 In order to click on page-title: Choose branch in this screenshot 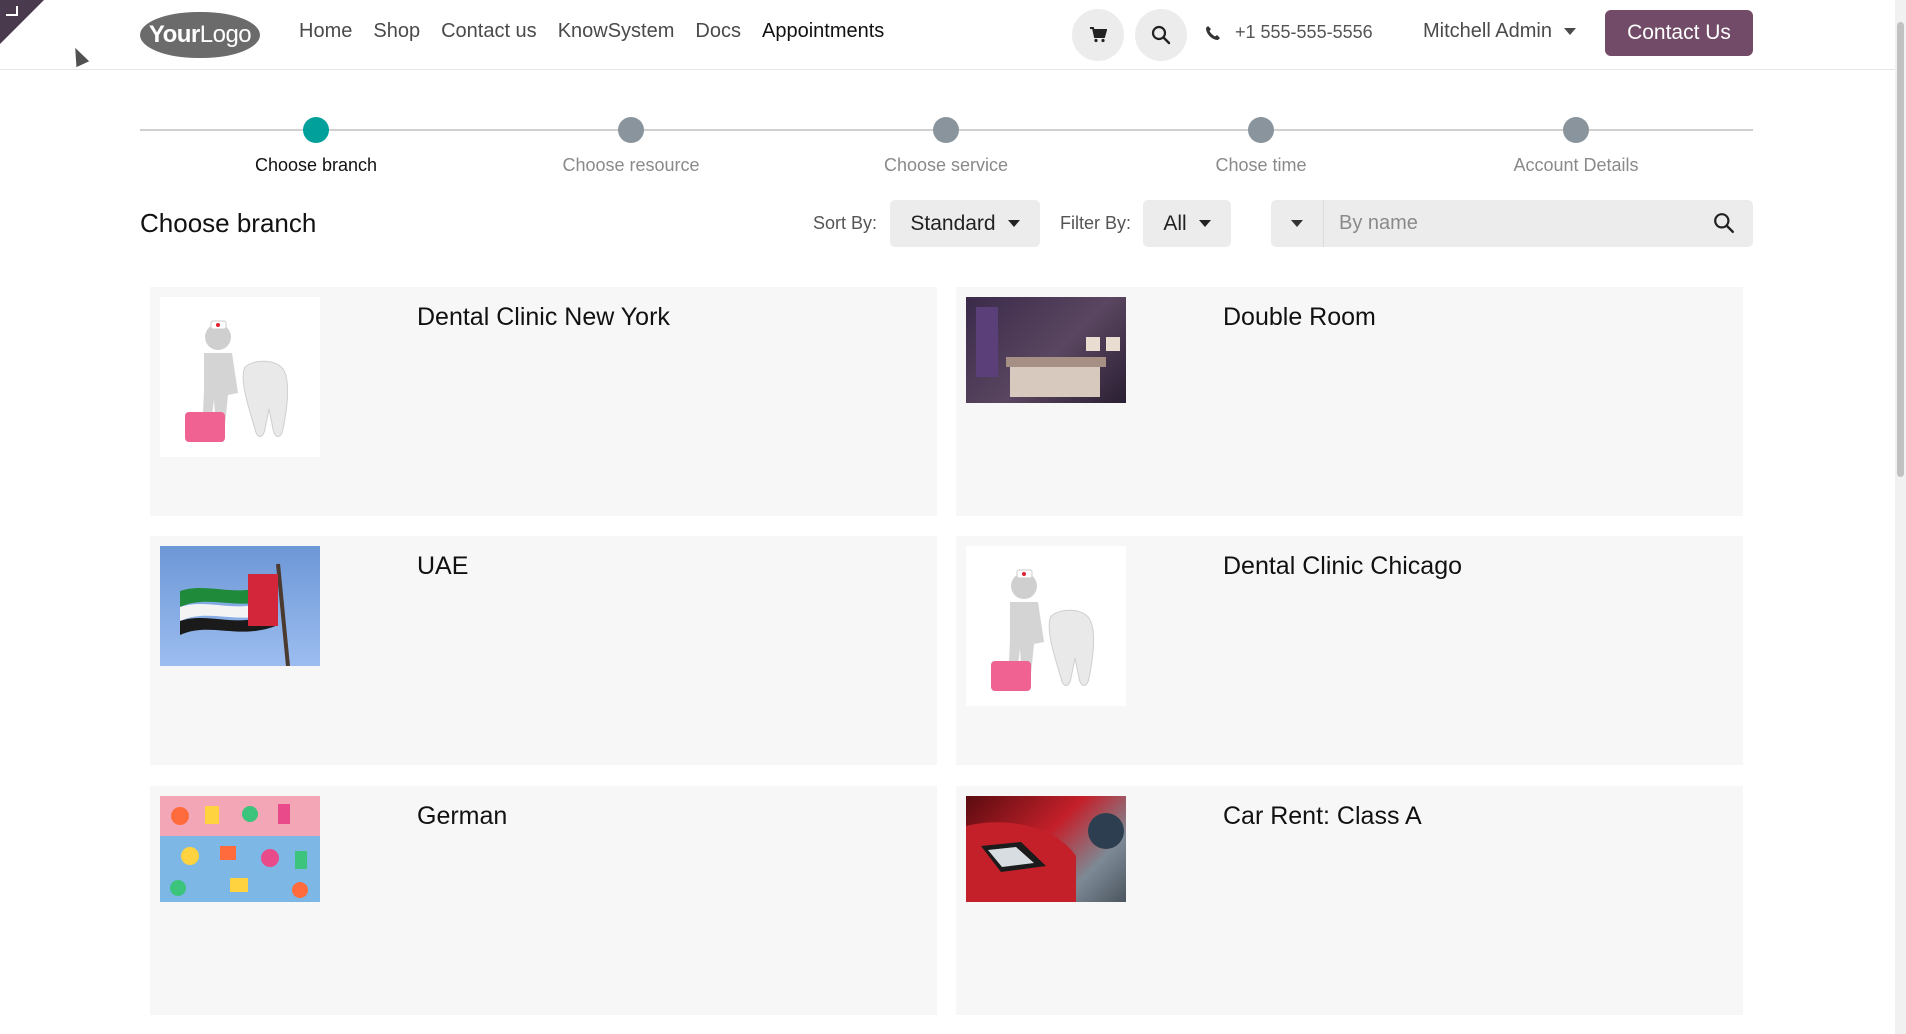, I will do `click(228, 223)`.